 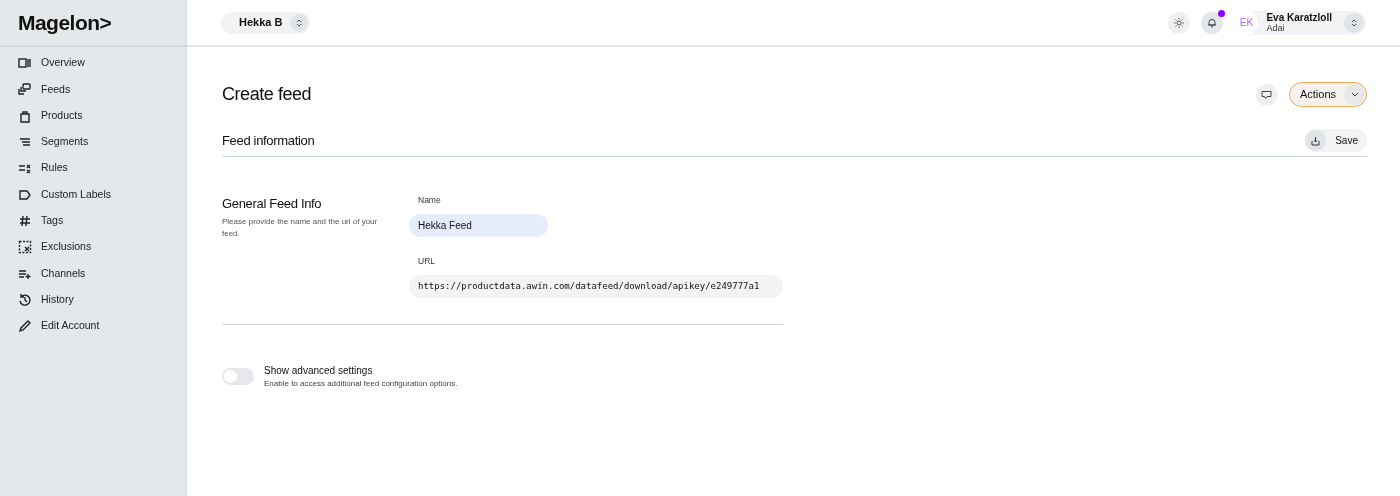 I want to click on comment-button, so click(x=1266, y=94).